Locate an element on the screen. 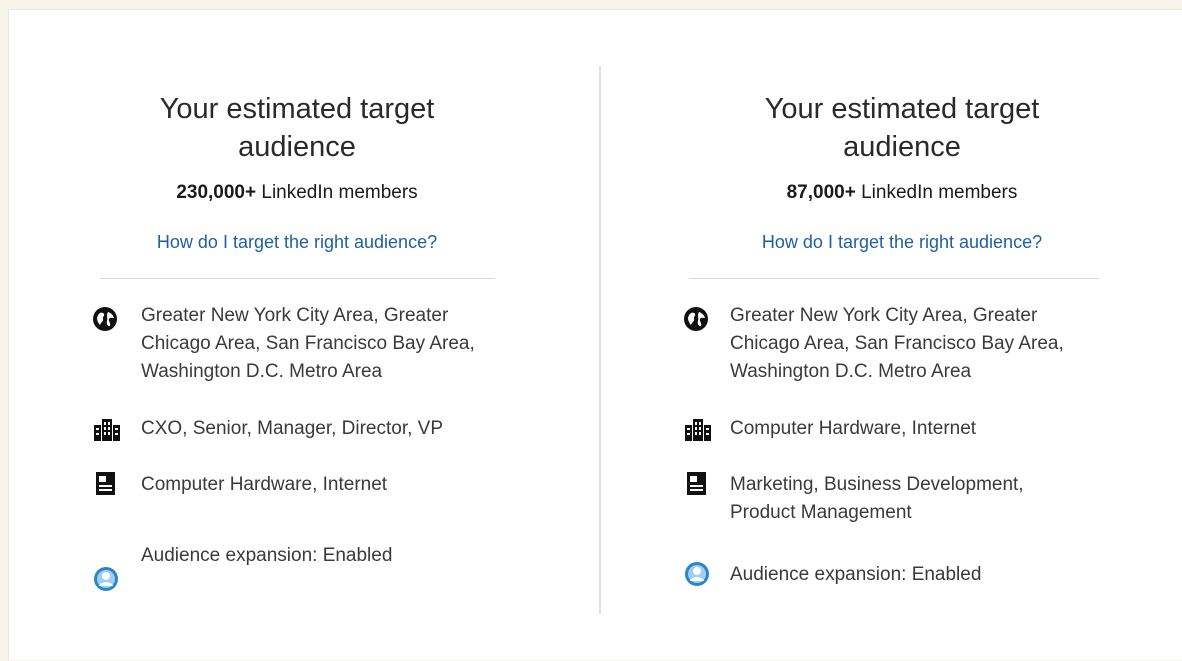  member-count: 87,000+ LinkedIn members is located at coordinates (902, 192).